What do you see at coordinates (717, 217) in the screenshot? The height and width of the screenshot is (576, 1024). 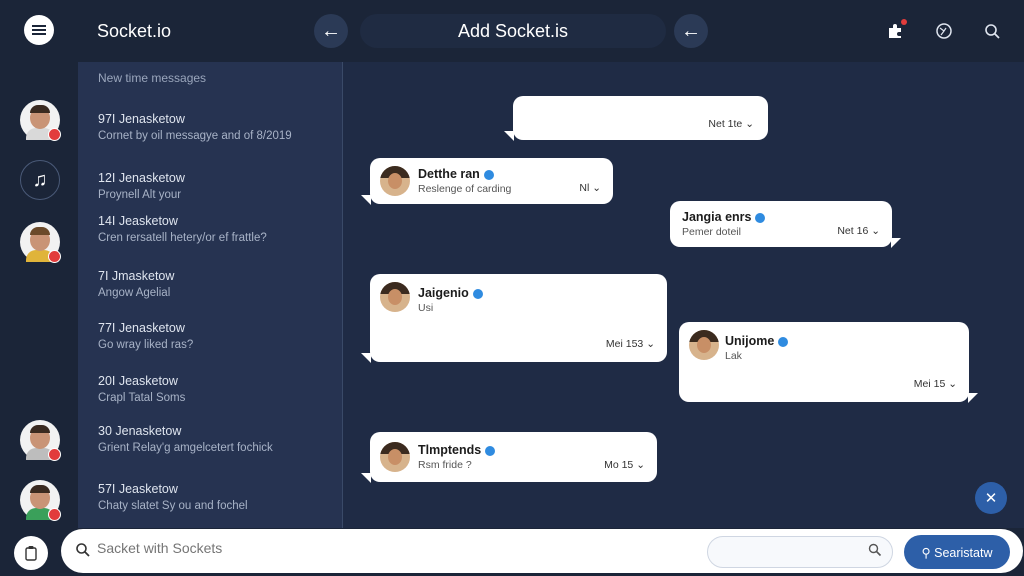 I see `sender-name-text: Jangia enrs` at bounding box center [717, 217].